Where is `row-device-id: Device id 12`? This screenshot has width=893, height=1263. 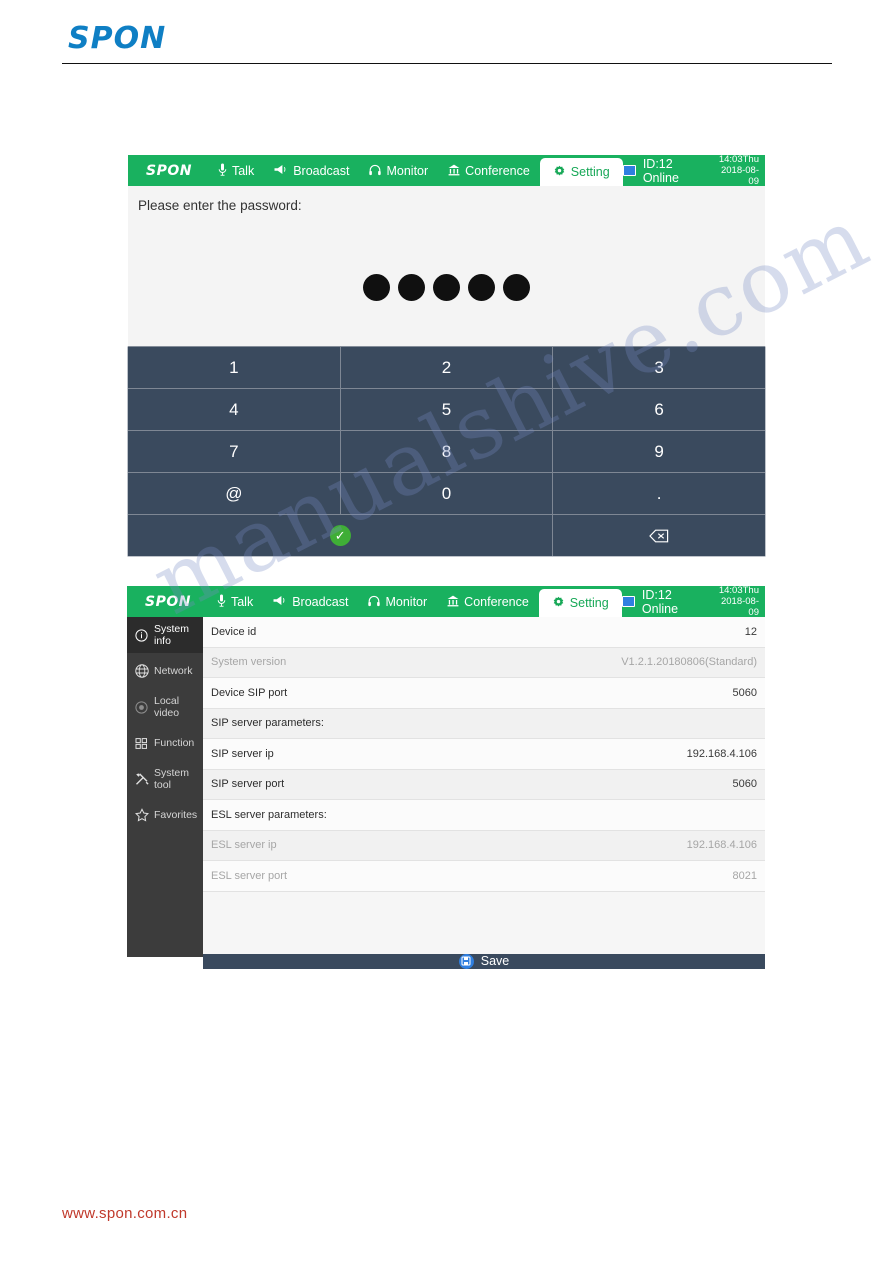 row-device-id: Device id 12 is located at coordinates (484, 632).